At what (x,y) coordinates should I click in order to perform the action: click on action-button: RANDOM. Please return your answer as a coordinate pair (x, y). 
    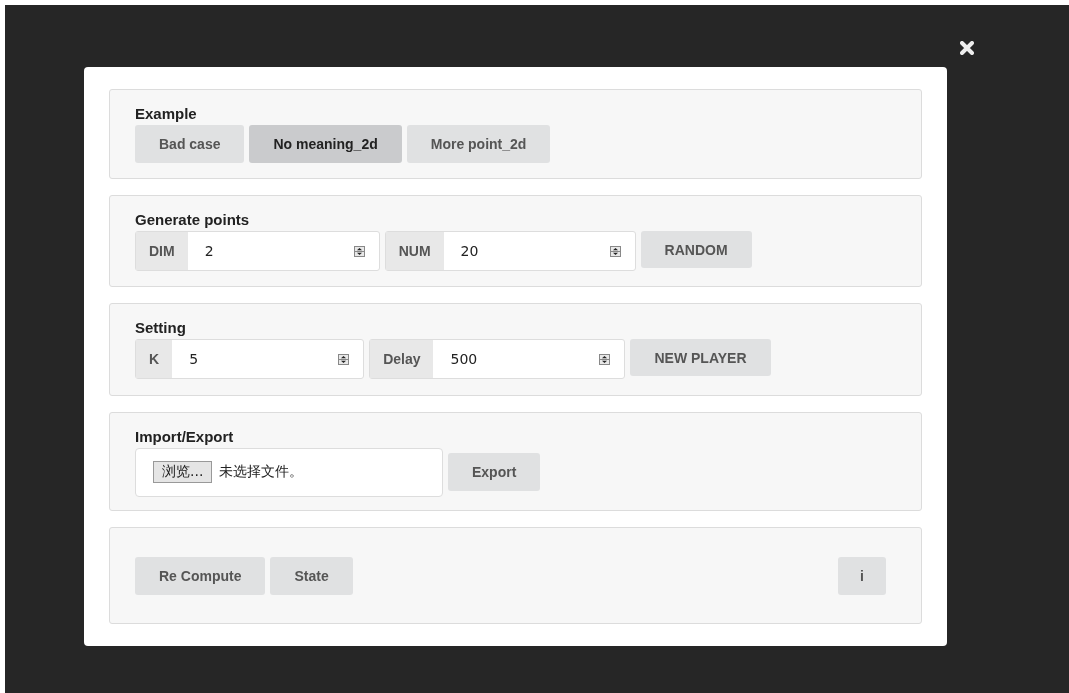
    Looking at the image, I should click on (696, 250).